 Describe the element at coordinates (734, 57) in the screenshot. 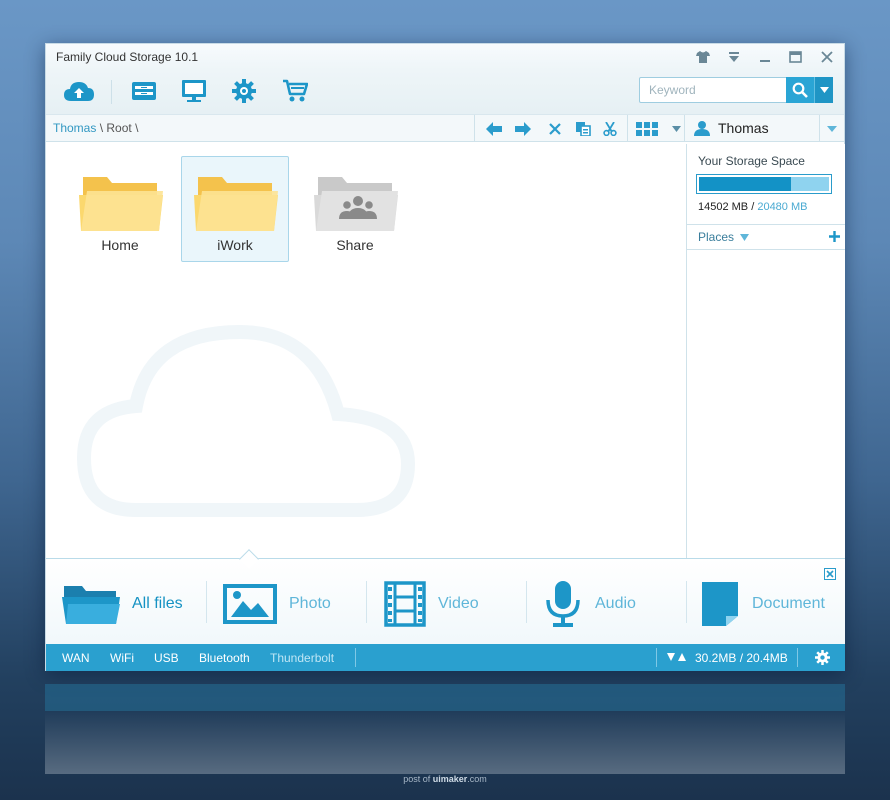

I see `menu-dropdown-icon` at that location.